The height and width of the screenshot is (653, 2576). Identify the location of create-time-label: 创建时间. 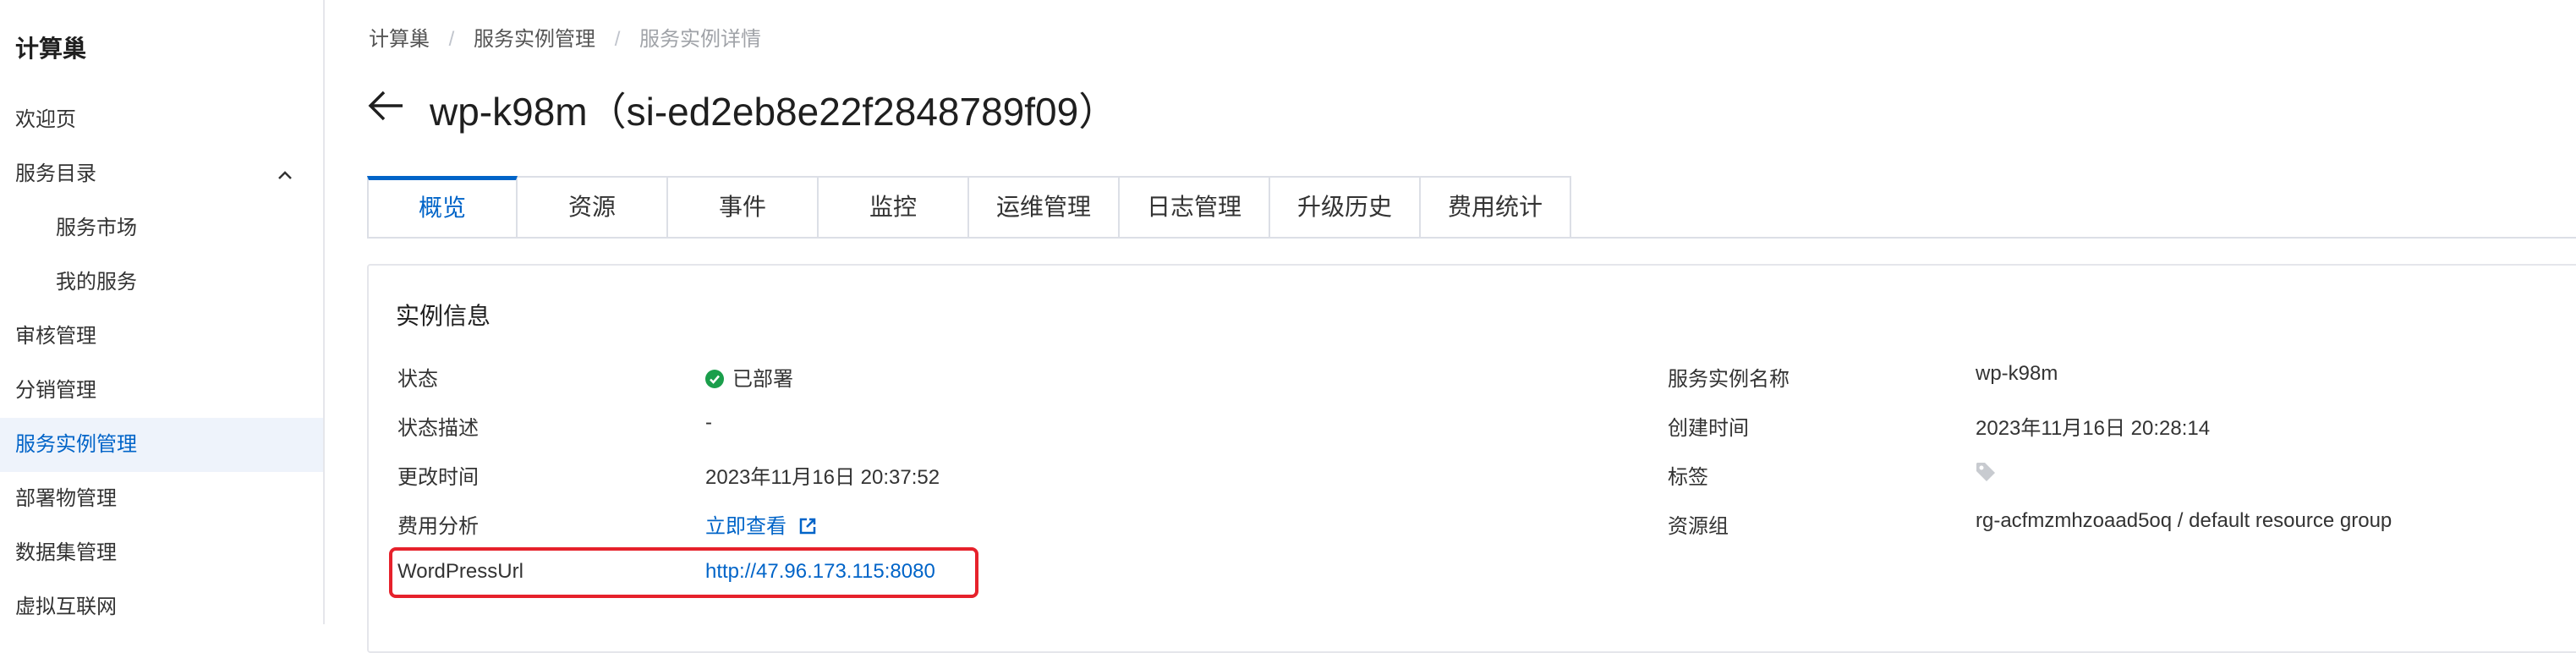
(1708, 428).